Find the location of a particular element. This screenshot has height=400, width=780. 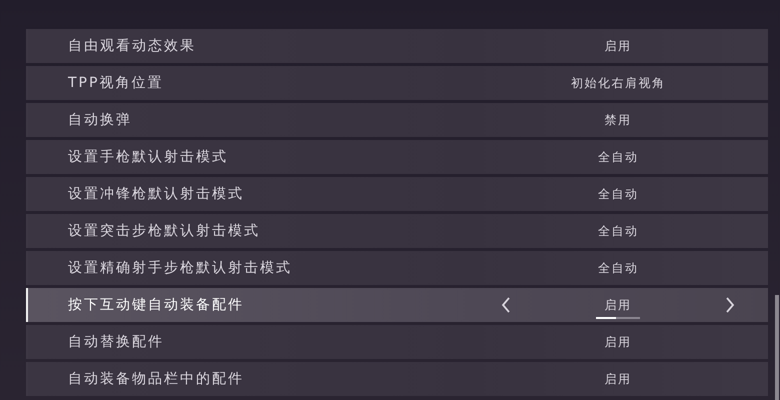

setting-row: 设置手枪默认射击模式 全自动 is located at coordinates (397, 157).